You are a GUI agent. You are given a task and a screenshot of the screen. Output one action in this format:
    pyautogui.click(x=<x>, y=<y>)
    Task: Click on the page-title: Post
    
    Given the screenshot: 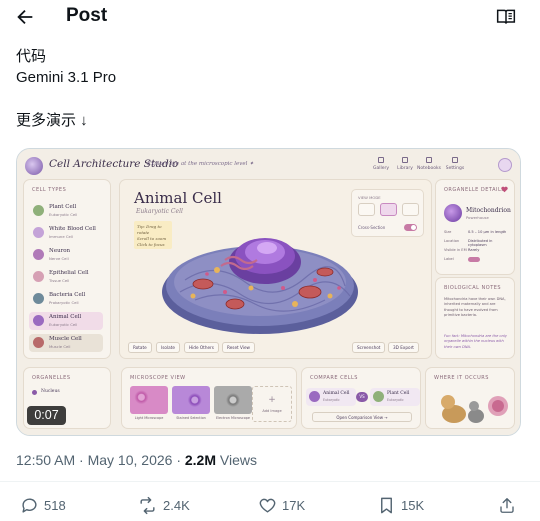 What is the action you would take?
    pyautogui.click(x=87, y=15)
    